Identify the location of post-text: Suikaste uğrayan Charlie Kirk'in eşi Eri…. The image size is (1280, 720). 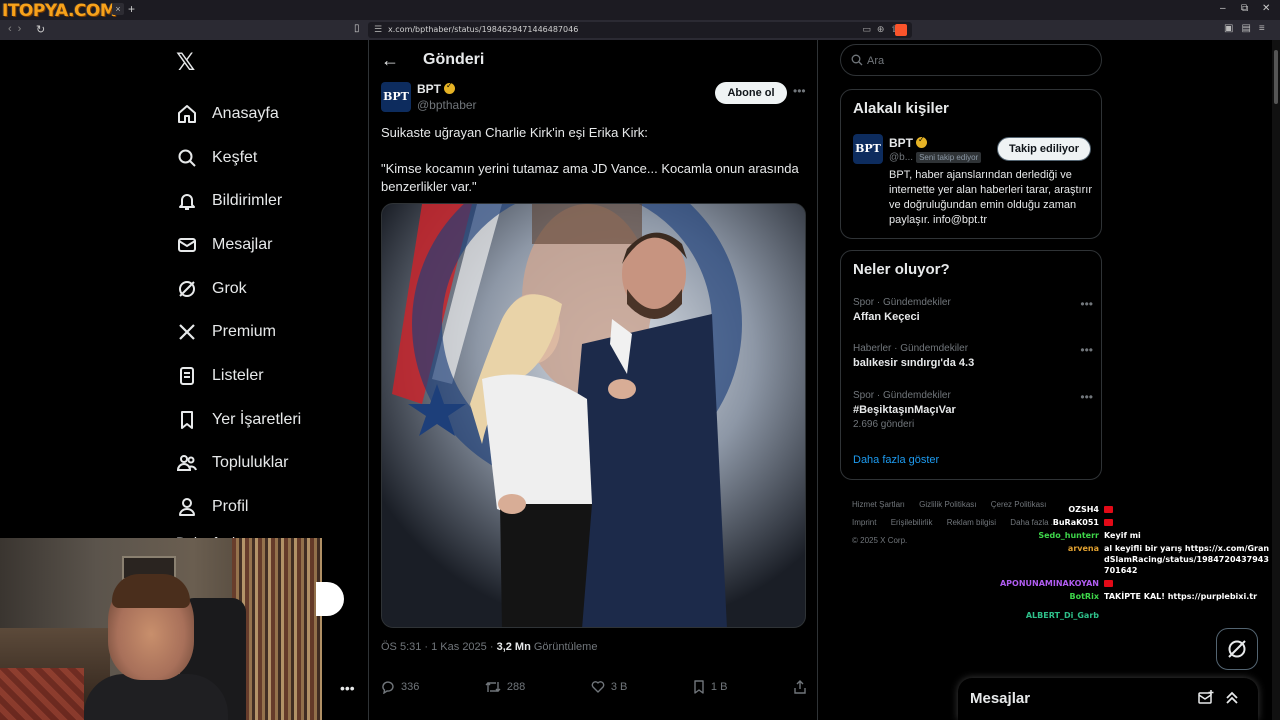
(596, 169).